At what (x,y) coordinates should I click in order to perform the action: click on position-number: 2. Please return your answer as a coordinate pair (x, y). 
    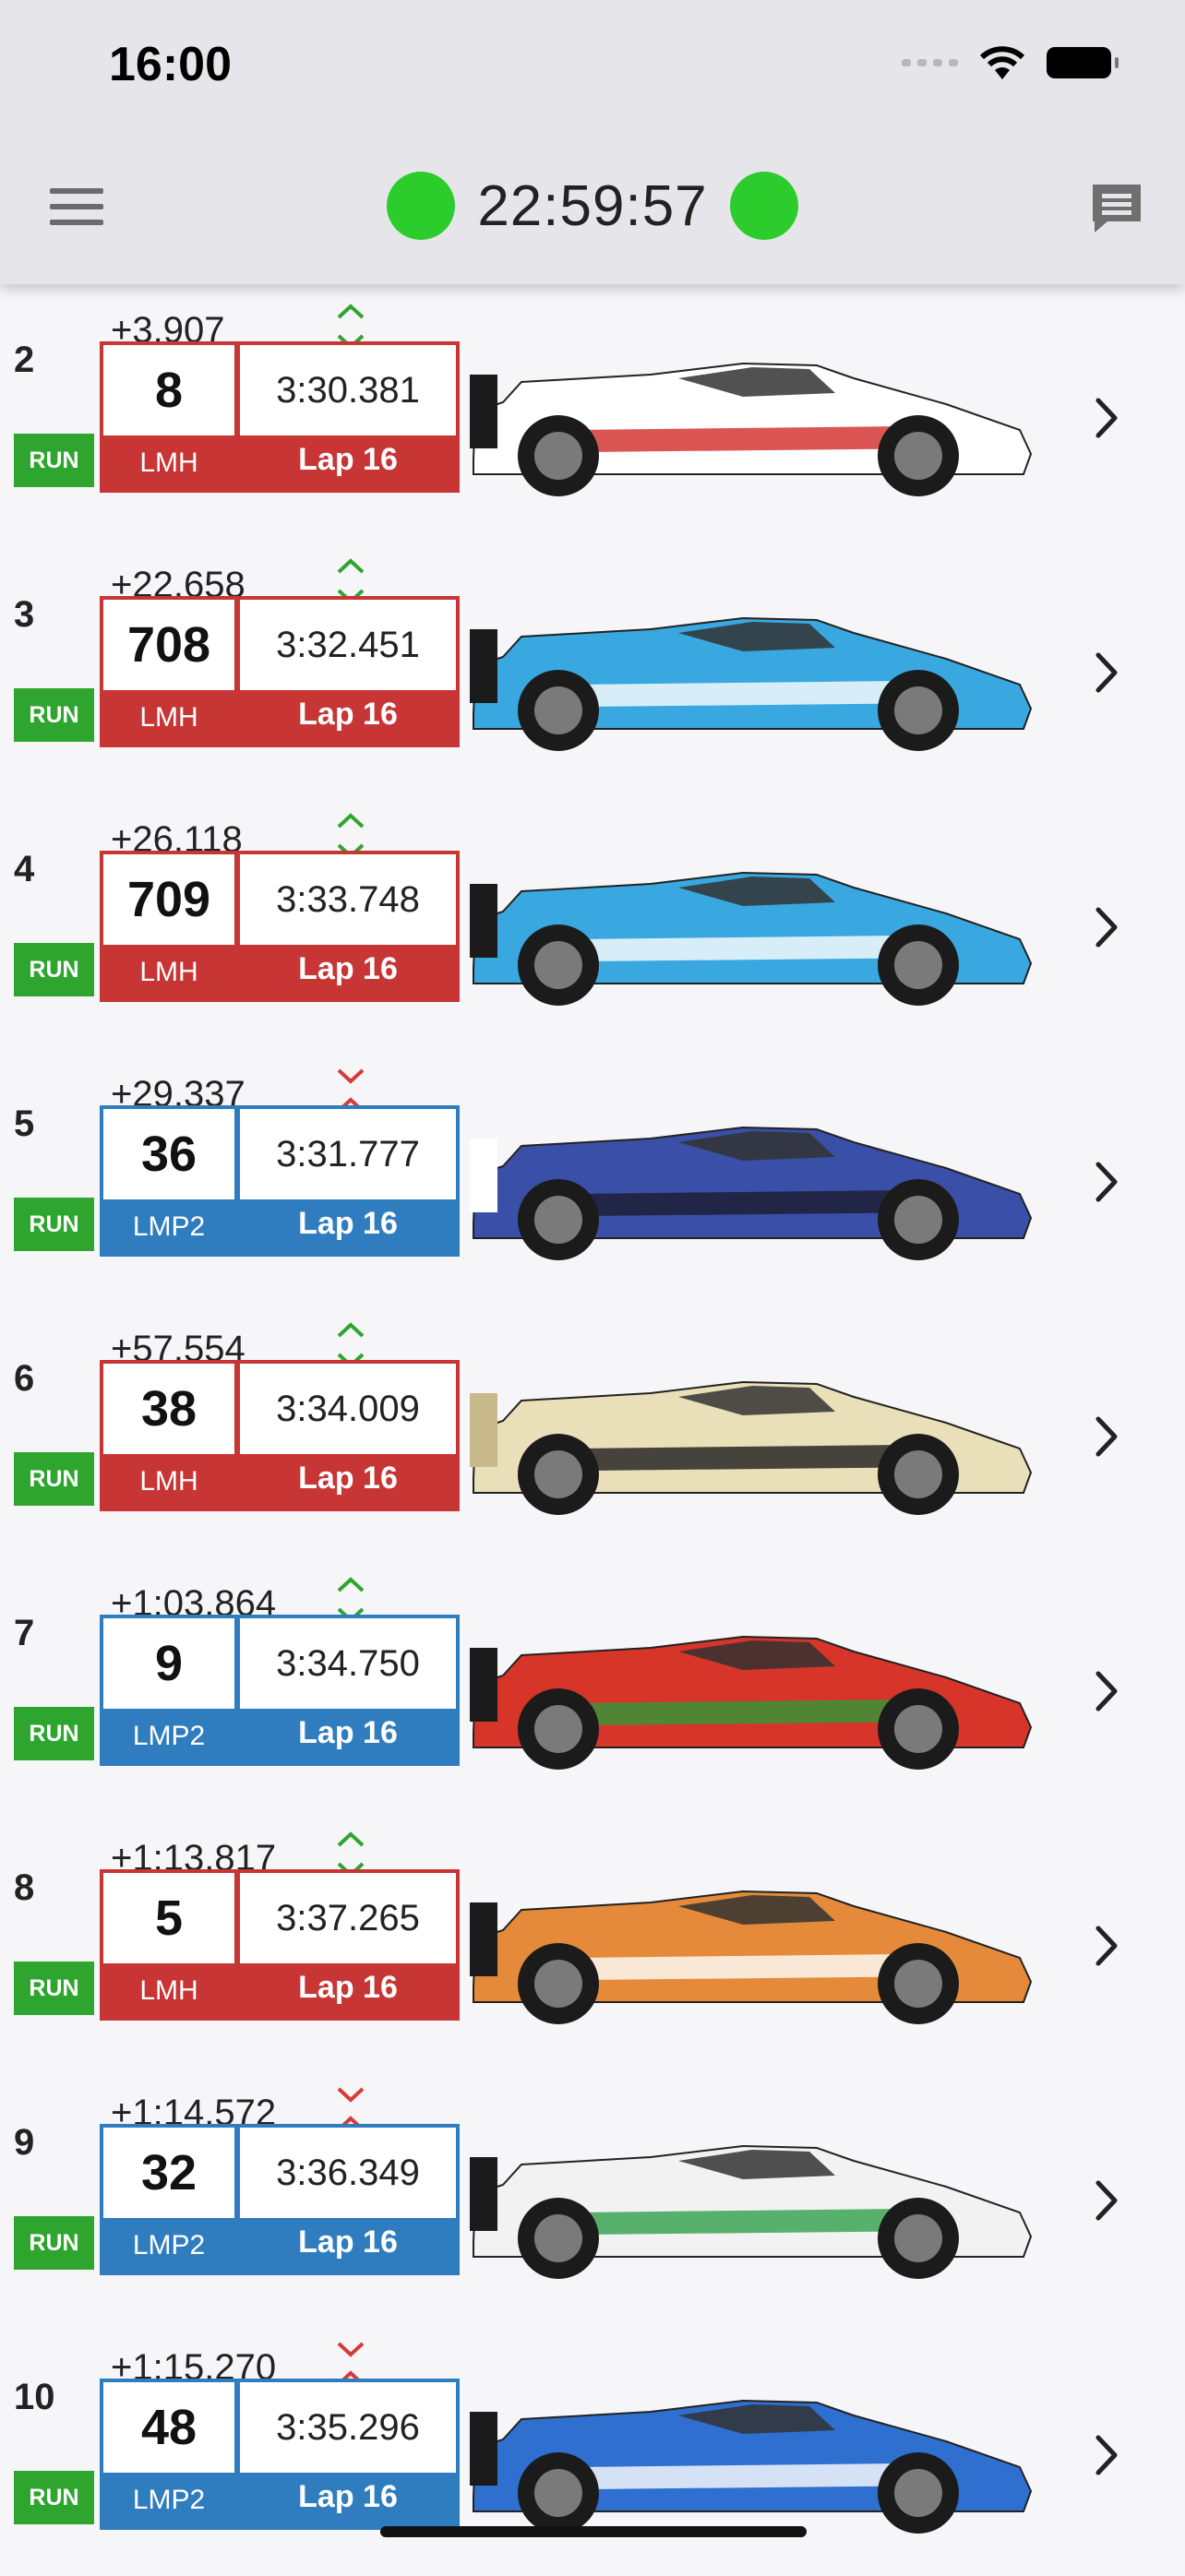
    Looking at the image, I should click on (24, 360).